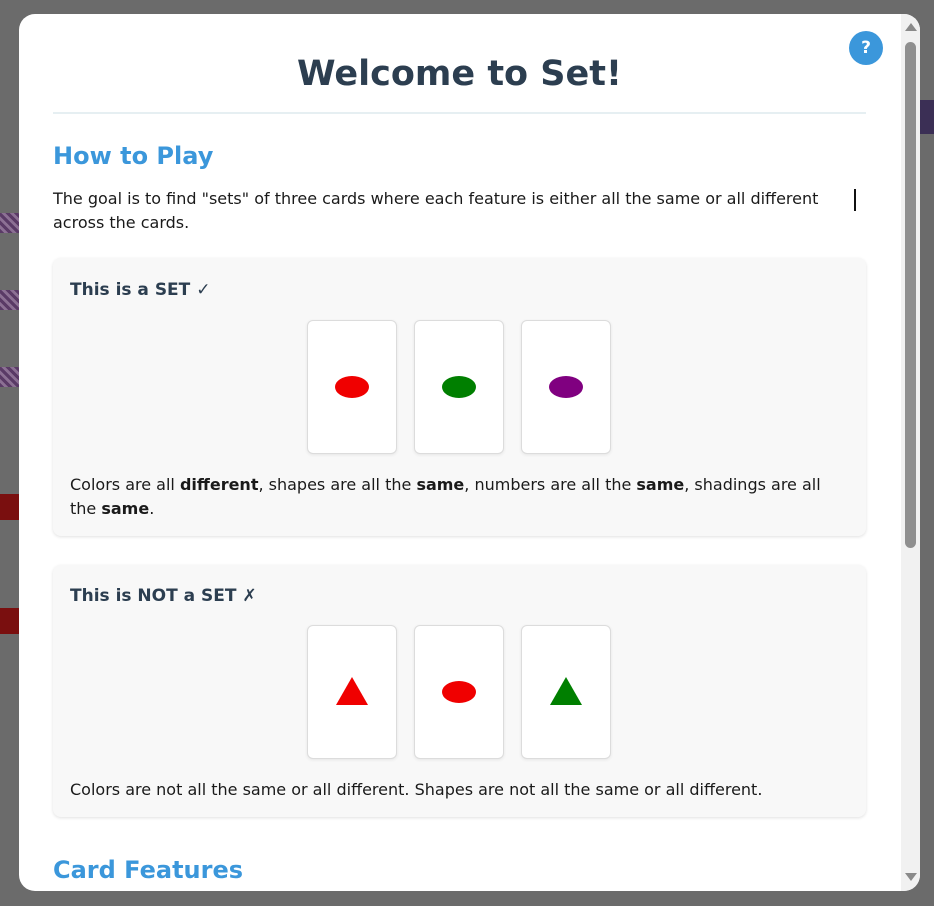 Image resolution: width=934 pixels, height=906 pixels. What do you see at coordinates (459, 74) in the screenshot?
I see `modal-title: Welcome to Set!` at bounding box center [459, 74].